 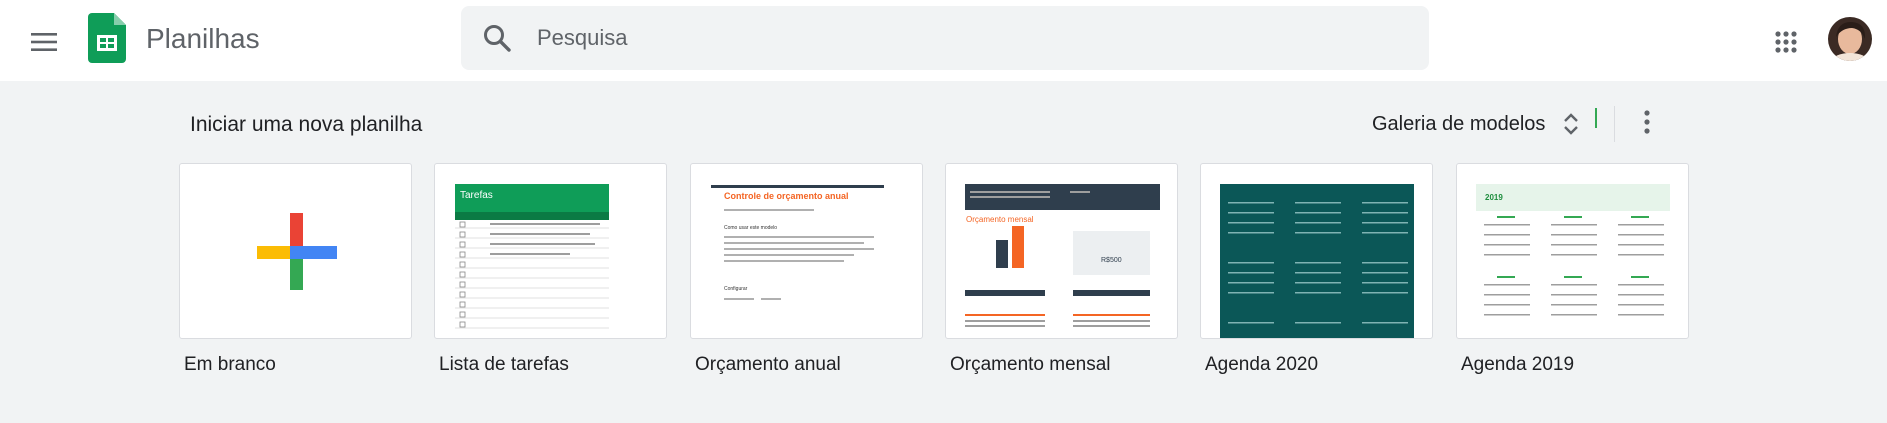 I want to click on search-icon, so click(x=497, y=38).